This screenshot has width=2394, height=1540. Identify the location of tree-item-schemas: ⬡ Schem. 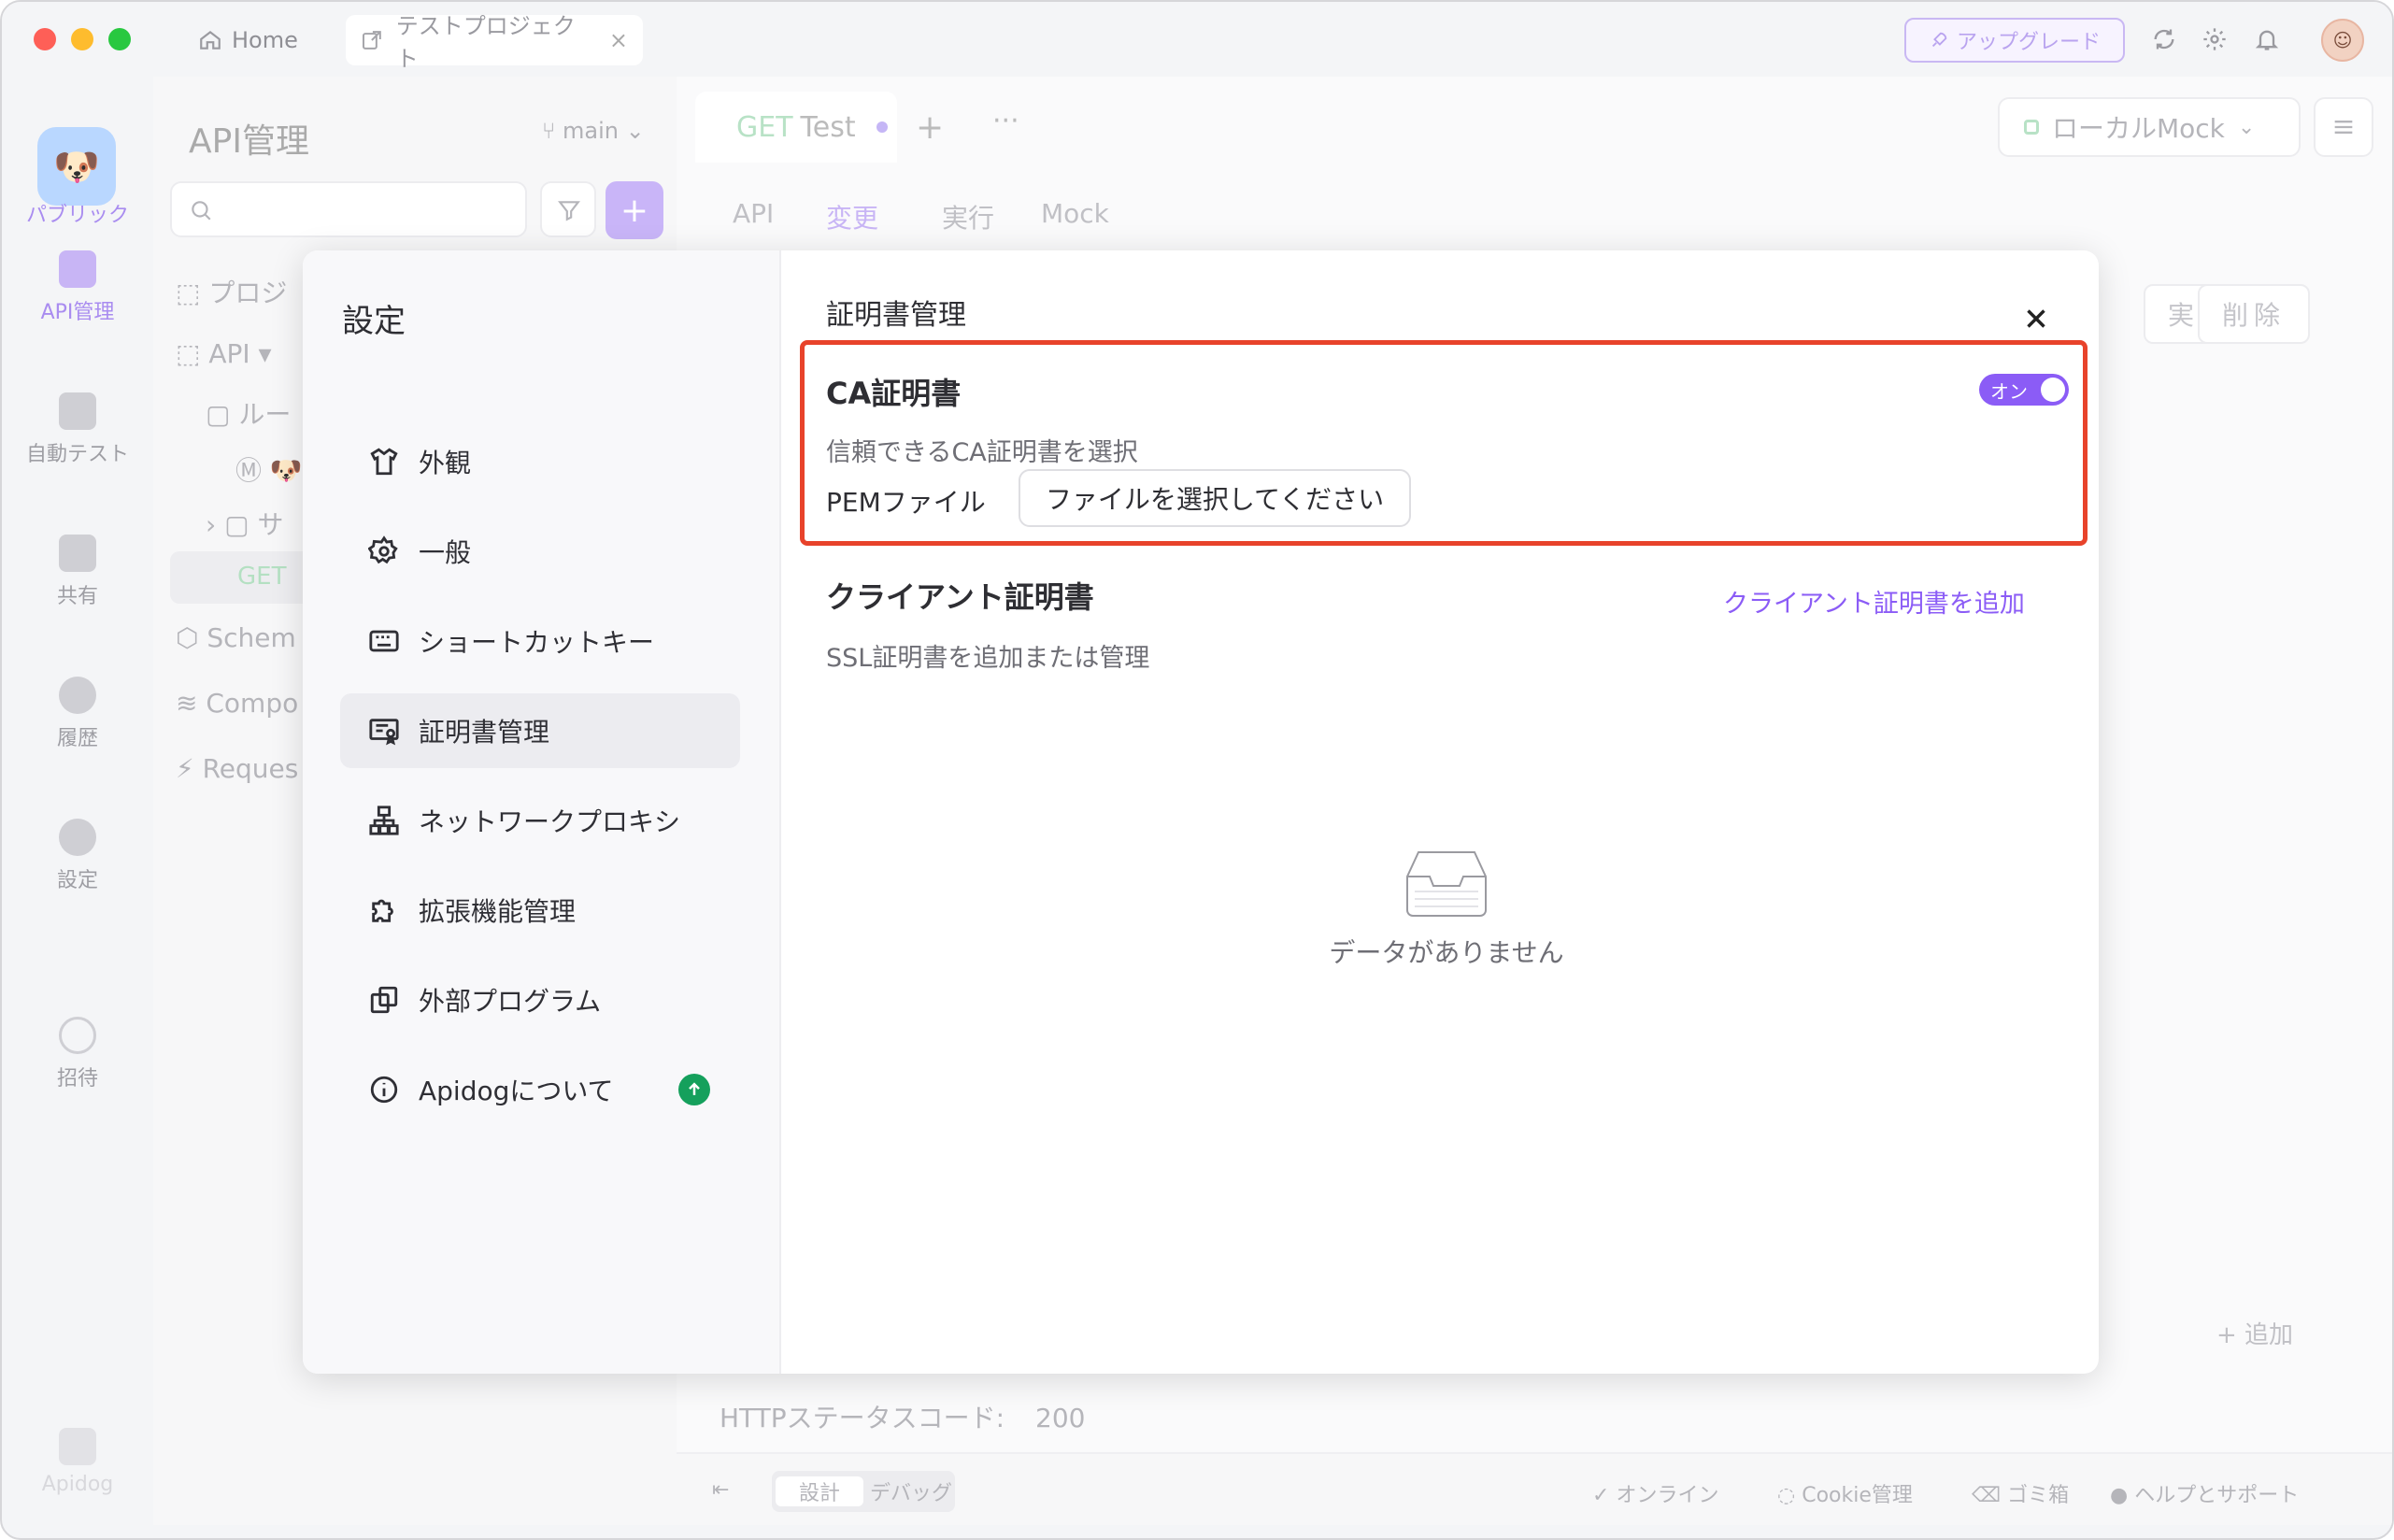
(236, 637).